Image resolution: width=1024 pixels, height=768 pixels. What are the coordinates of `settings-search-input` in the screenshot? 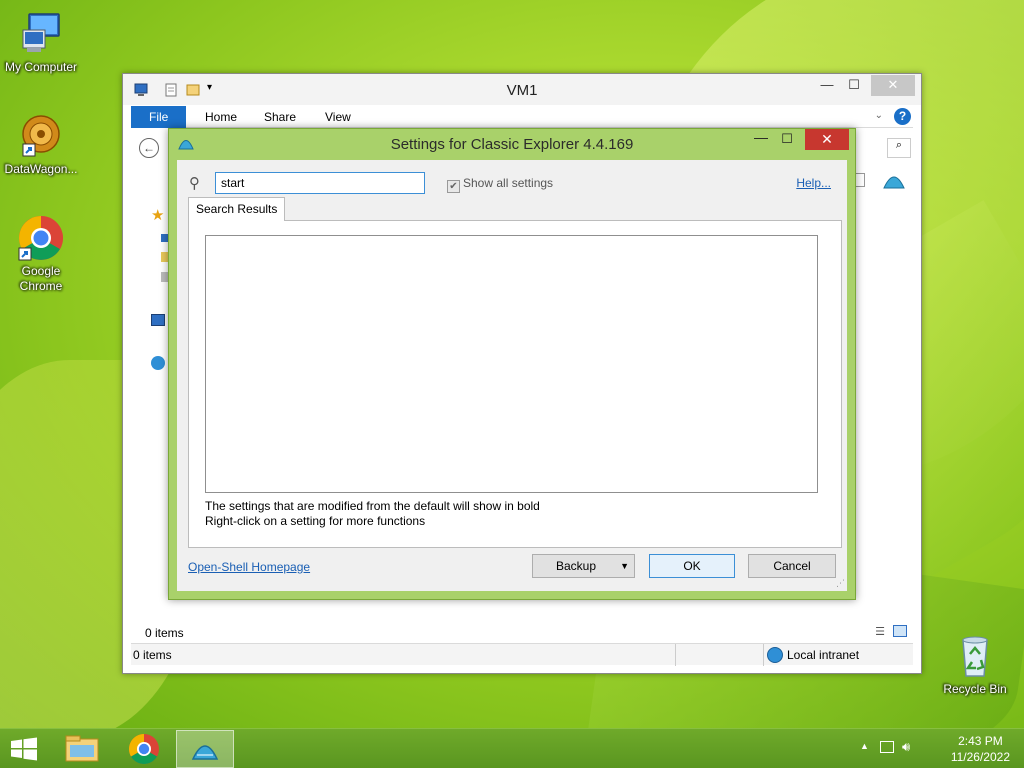 It's located at (320, 183).